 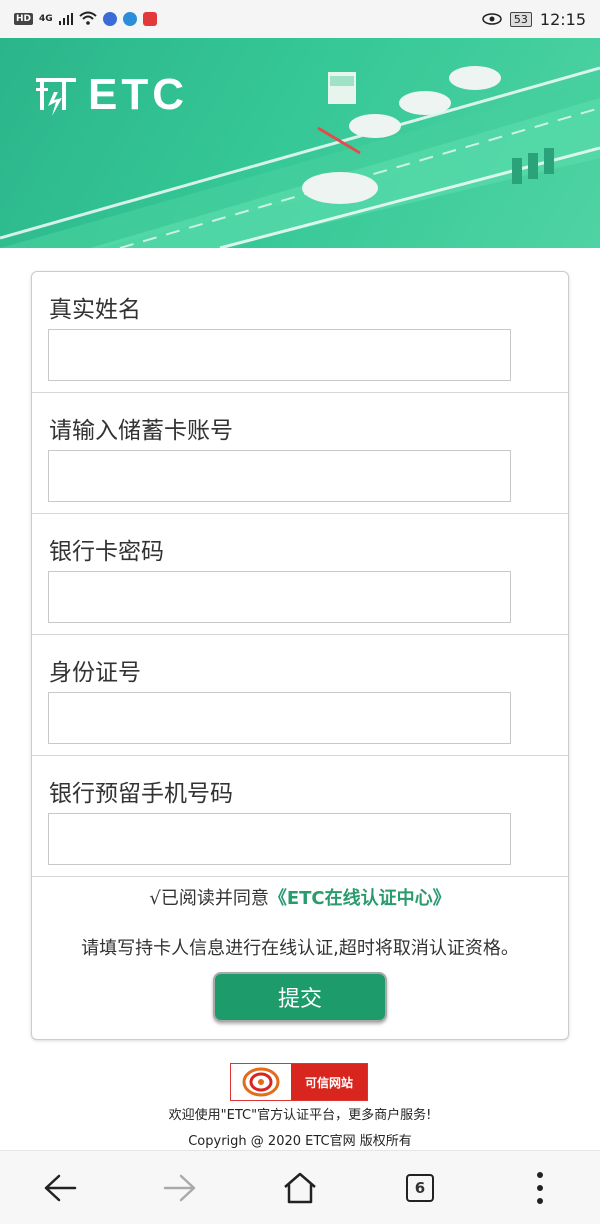 I want to click on trusted-site-badge: 可信网站, so click(x=299, y=1082).